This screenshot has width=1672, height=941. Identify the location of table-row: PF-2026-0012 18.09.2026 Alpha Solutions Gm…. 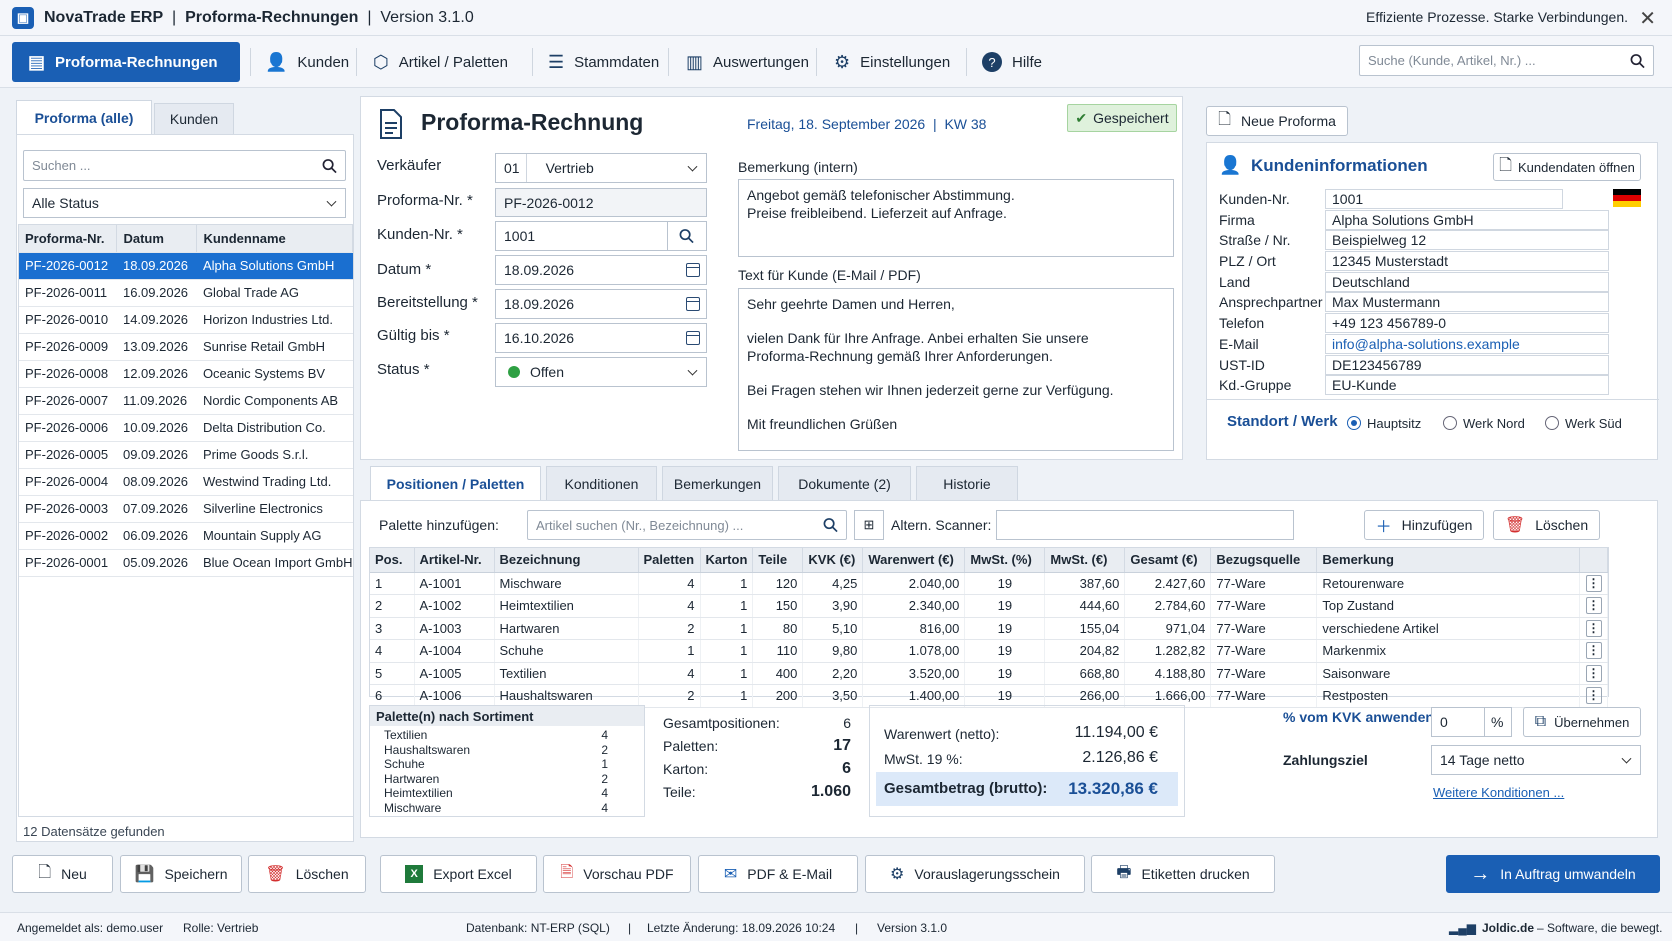
(186, 266).